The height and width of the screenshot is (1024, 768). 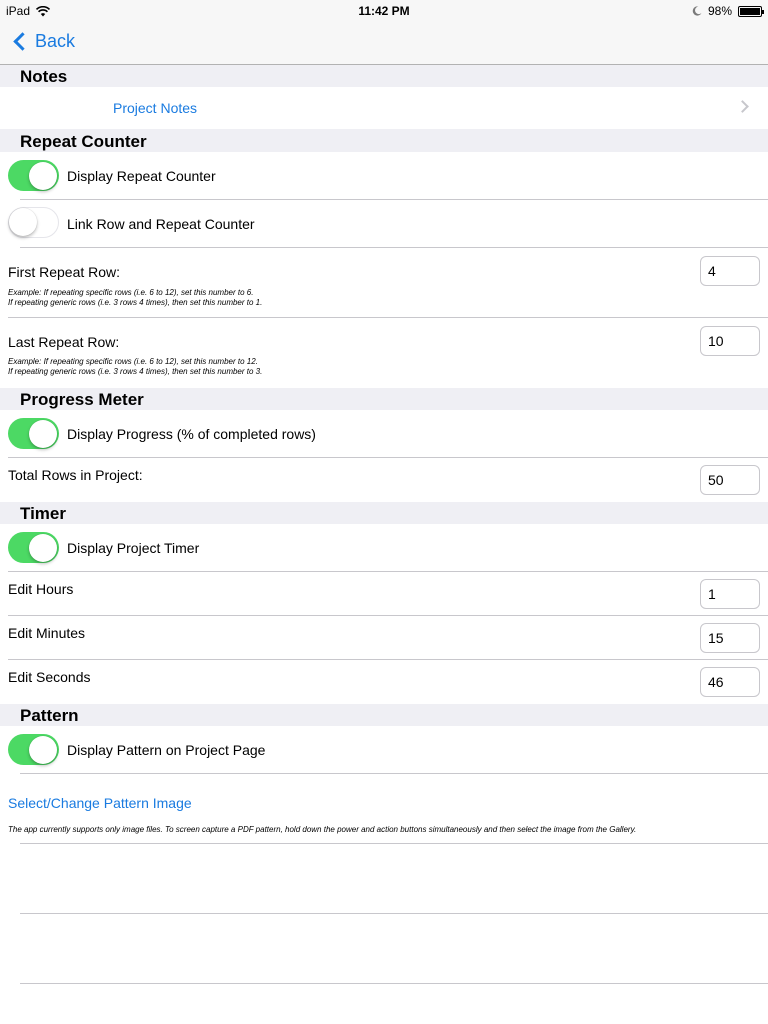 I want to click on last-repeat-row-label: Last Repeat Row:, so click(x=64, y=342).